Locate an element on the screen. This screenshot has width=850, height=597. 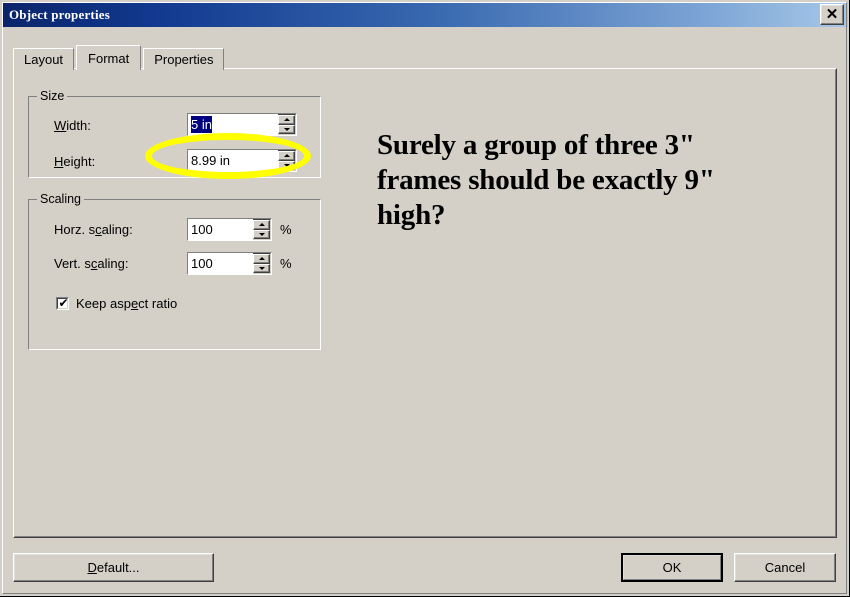
width-spin-up-button is located at coordinates (286, 120).